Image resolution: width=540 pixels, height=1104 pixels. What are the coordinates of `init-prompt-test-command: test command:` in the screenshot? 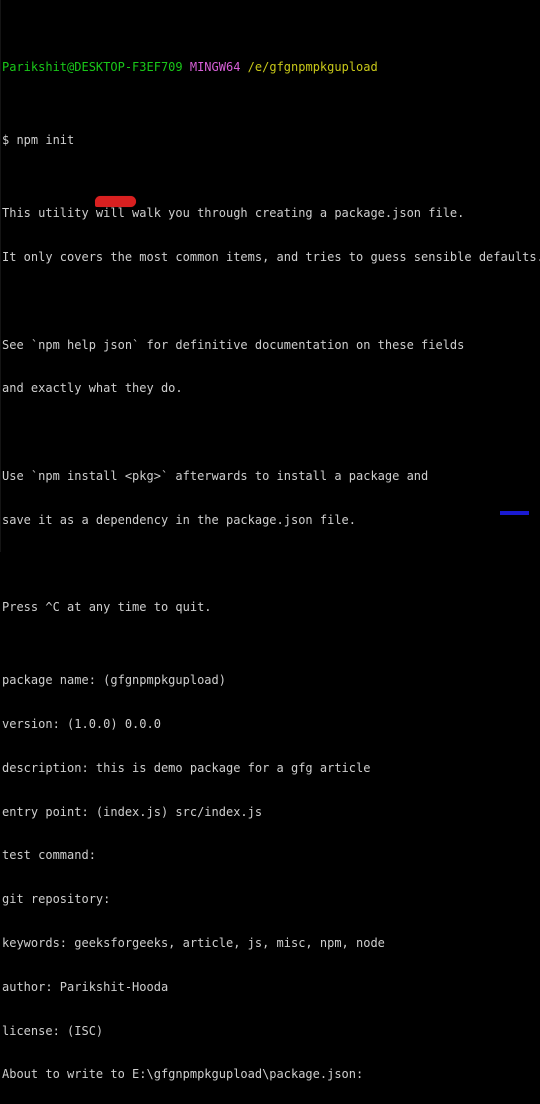 It's located at (271, 855).